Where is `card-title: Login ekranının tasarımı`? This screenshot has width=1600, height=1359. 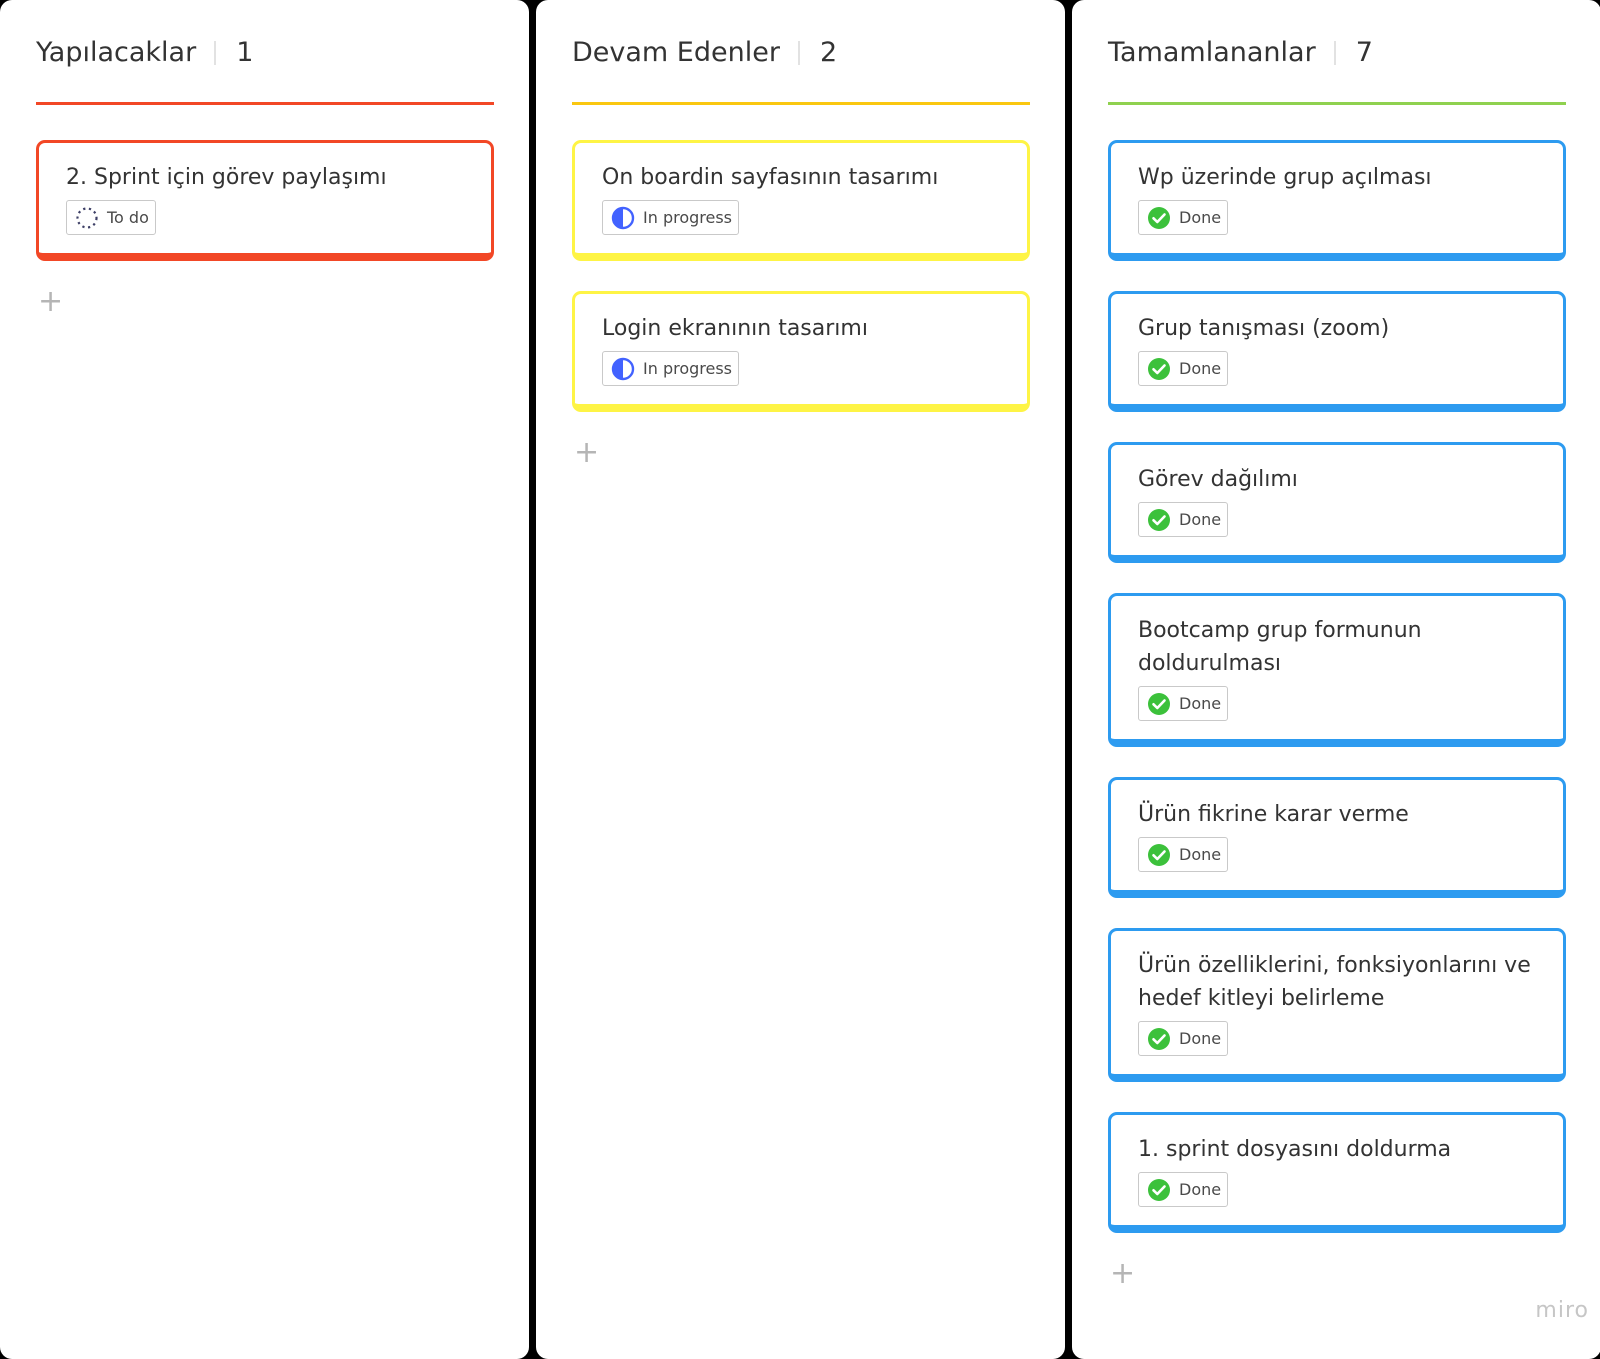 card-title: Login ekranının tasarımı is located at coordinates (735, 328).